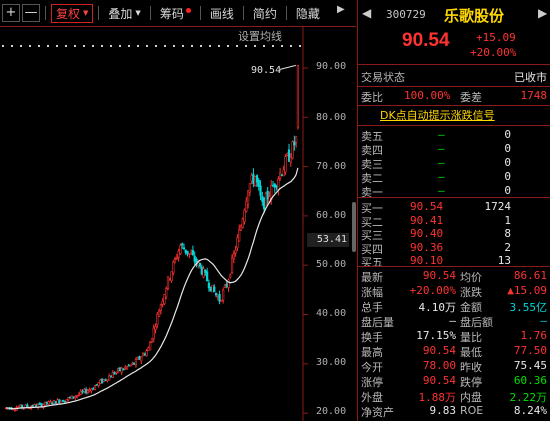  Describe the element at coordinates (150, 13) in the screenshot. I see `divider` at that location.